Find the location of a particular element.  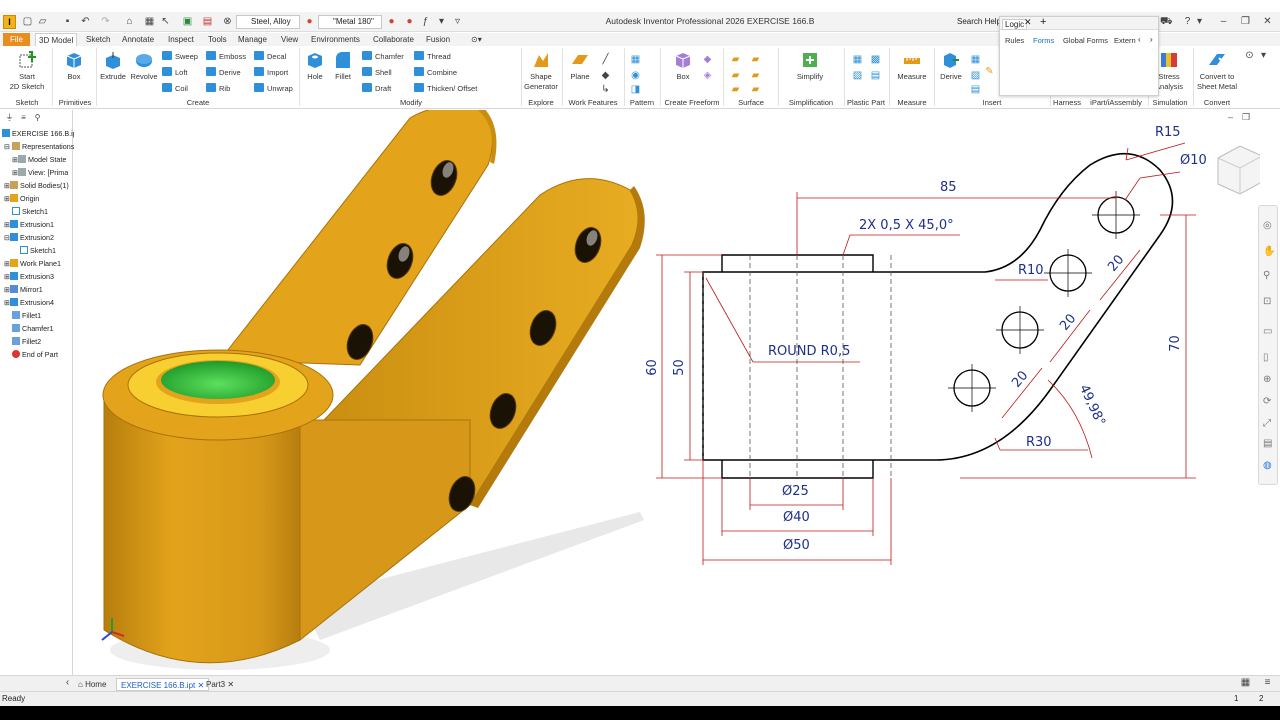

tree-chamfer1: Chamfer1 is located at coordinates (33, 329).